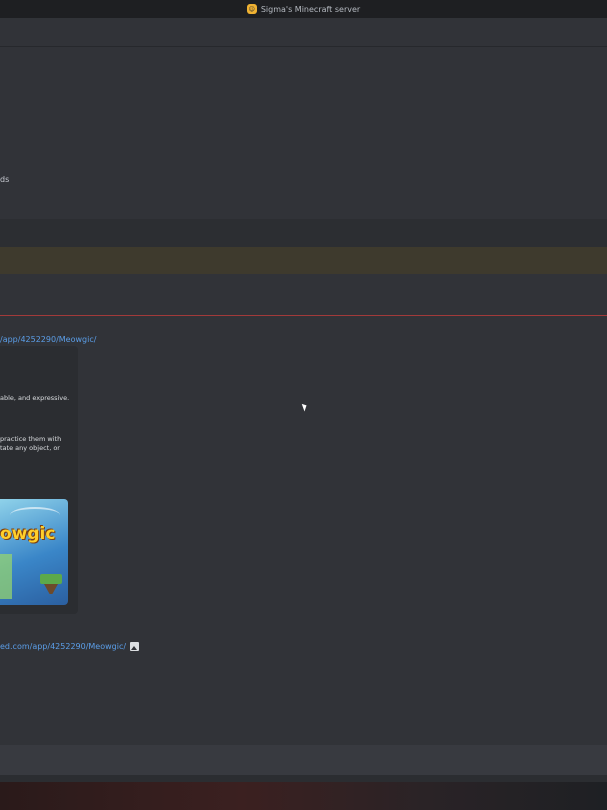 The height and width of the screenshot is (810, 607). I want to click on mouse-cursor-icon, so click(305, 407).